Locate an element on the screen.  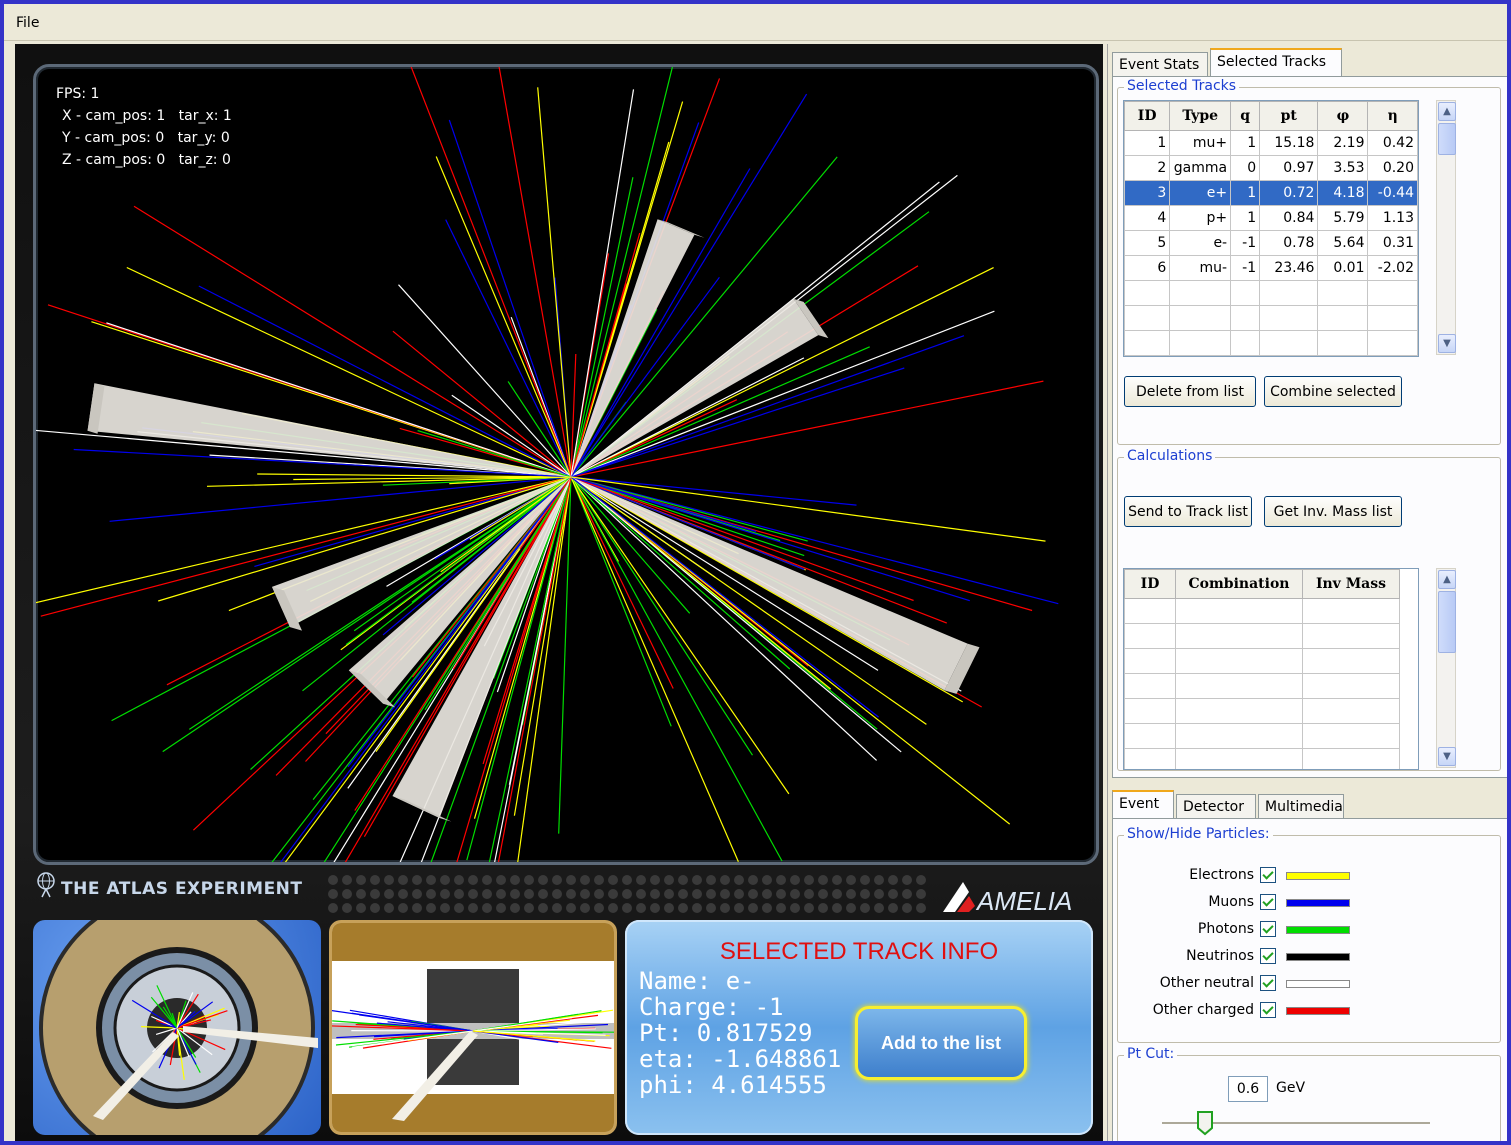
send-to-track-list-button: Send to Track list is located at coordinates (1188, 511).